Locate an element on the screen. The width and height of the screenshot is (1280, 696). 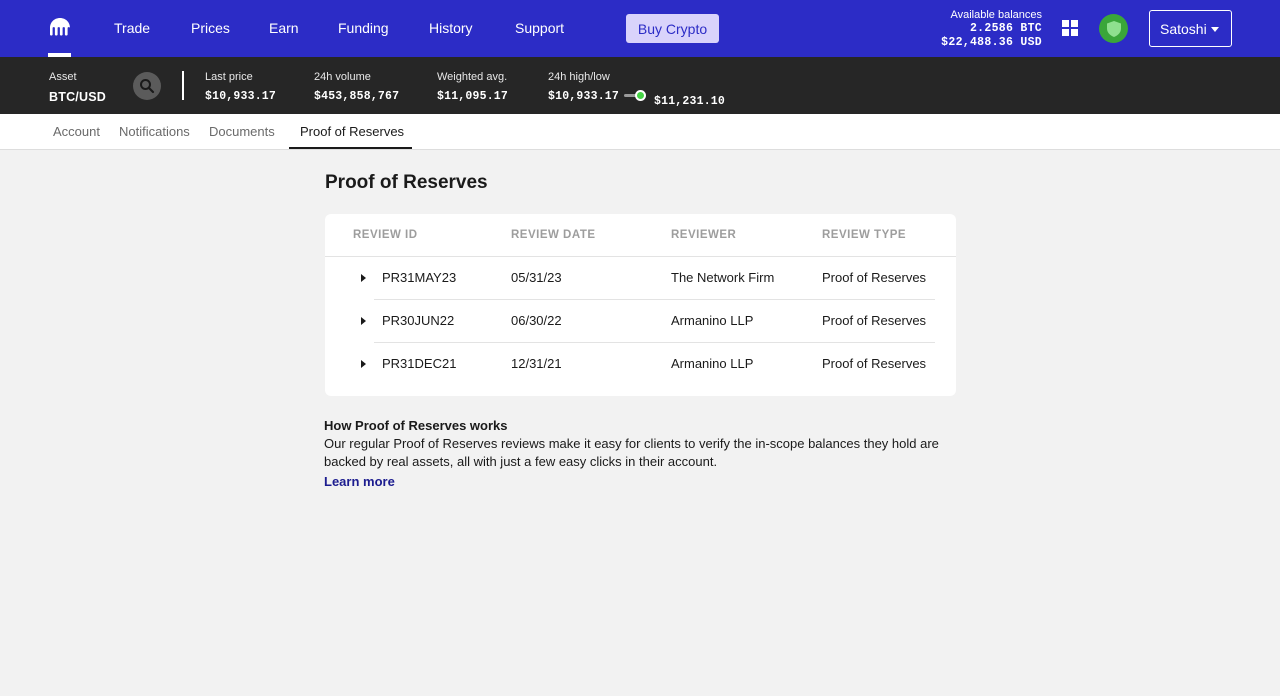
review-id: PR31DEC21 is located at coordinates (419, 363).